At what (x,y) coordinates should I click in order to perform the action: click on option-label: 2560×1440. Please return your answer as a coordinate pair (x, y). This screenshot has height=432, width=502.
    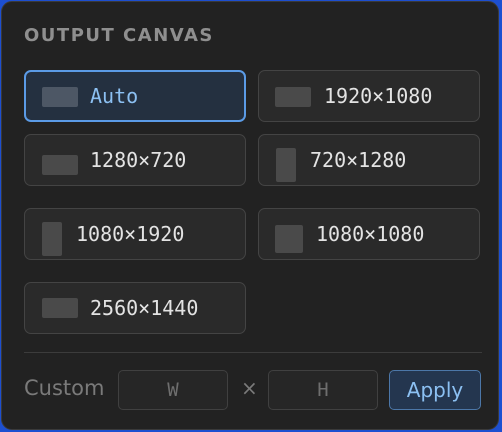
    Looking at the image, I should click on (144, 308).